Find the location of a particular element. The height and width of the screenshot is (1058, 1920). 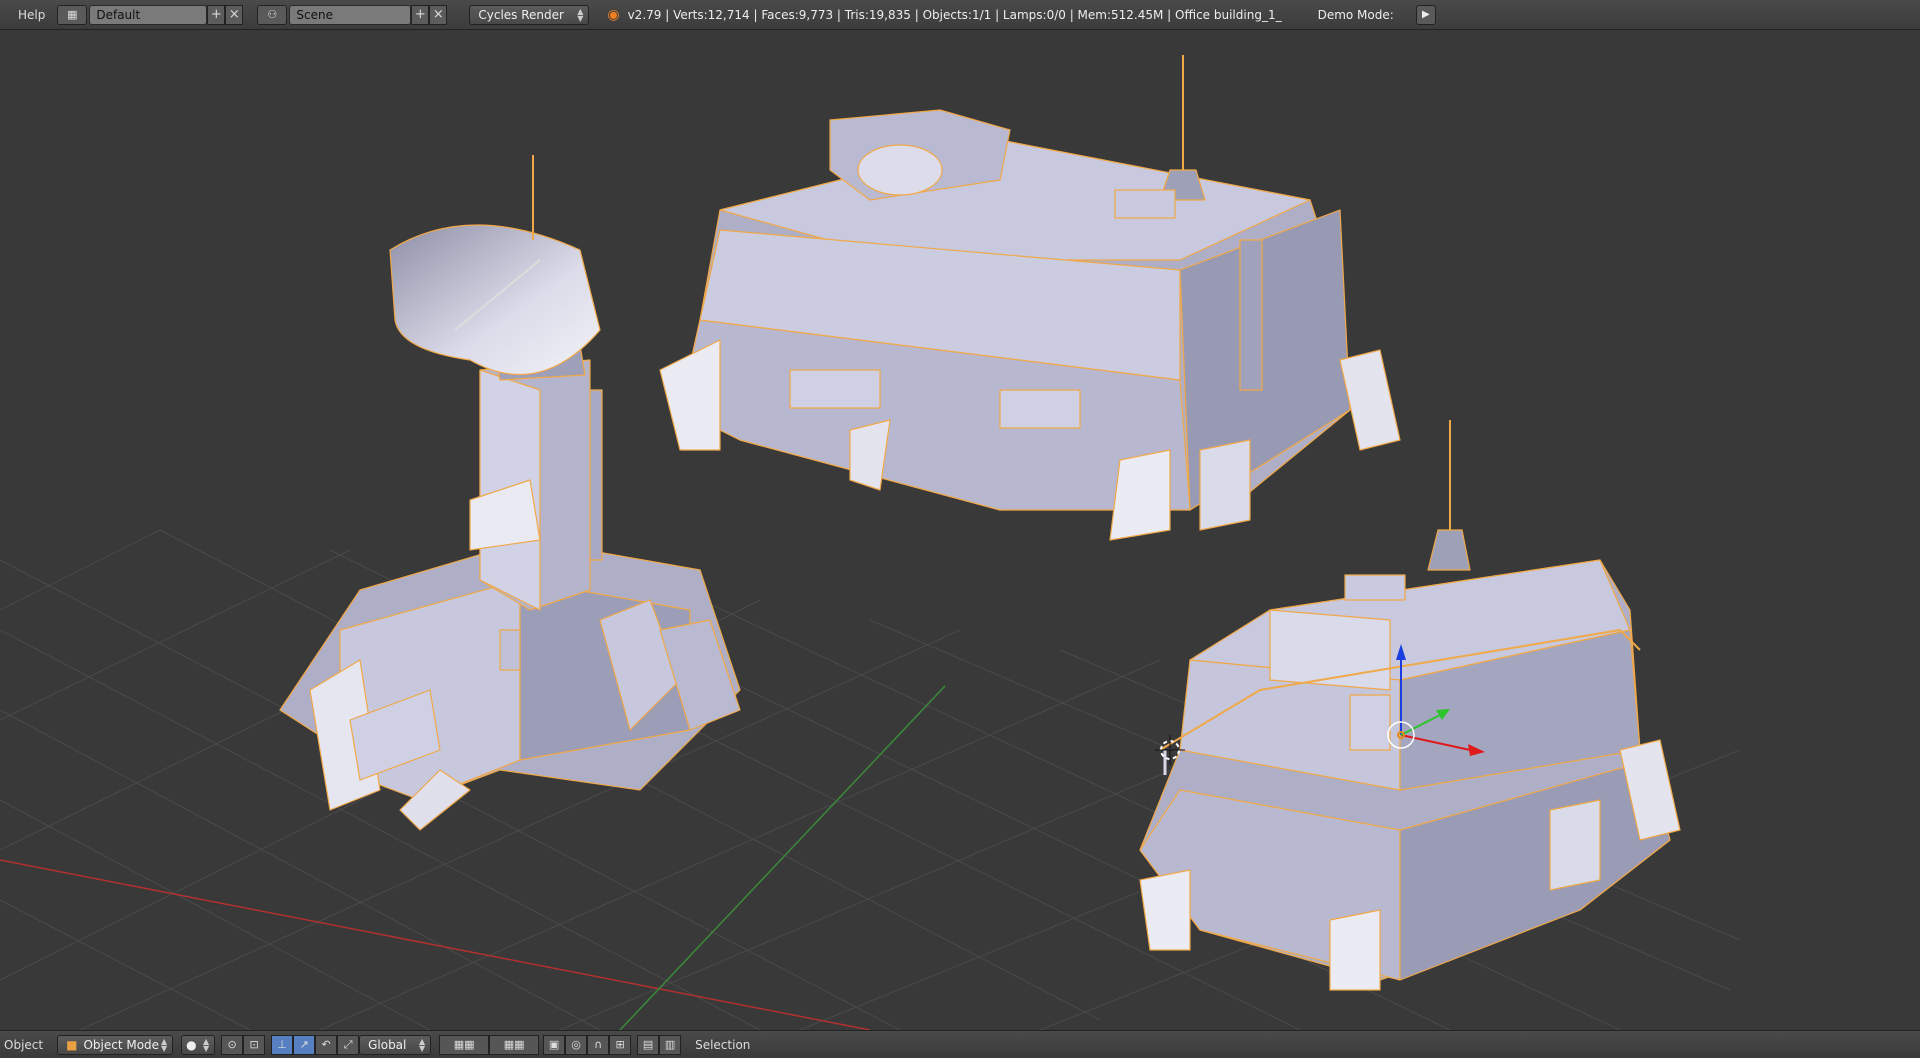

manipulator-icon: ⊡ is located at coordinates (254, 1044).